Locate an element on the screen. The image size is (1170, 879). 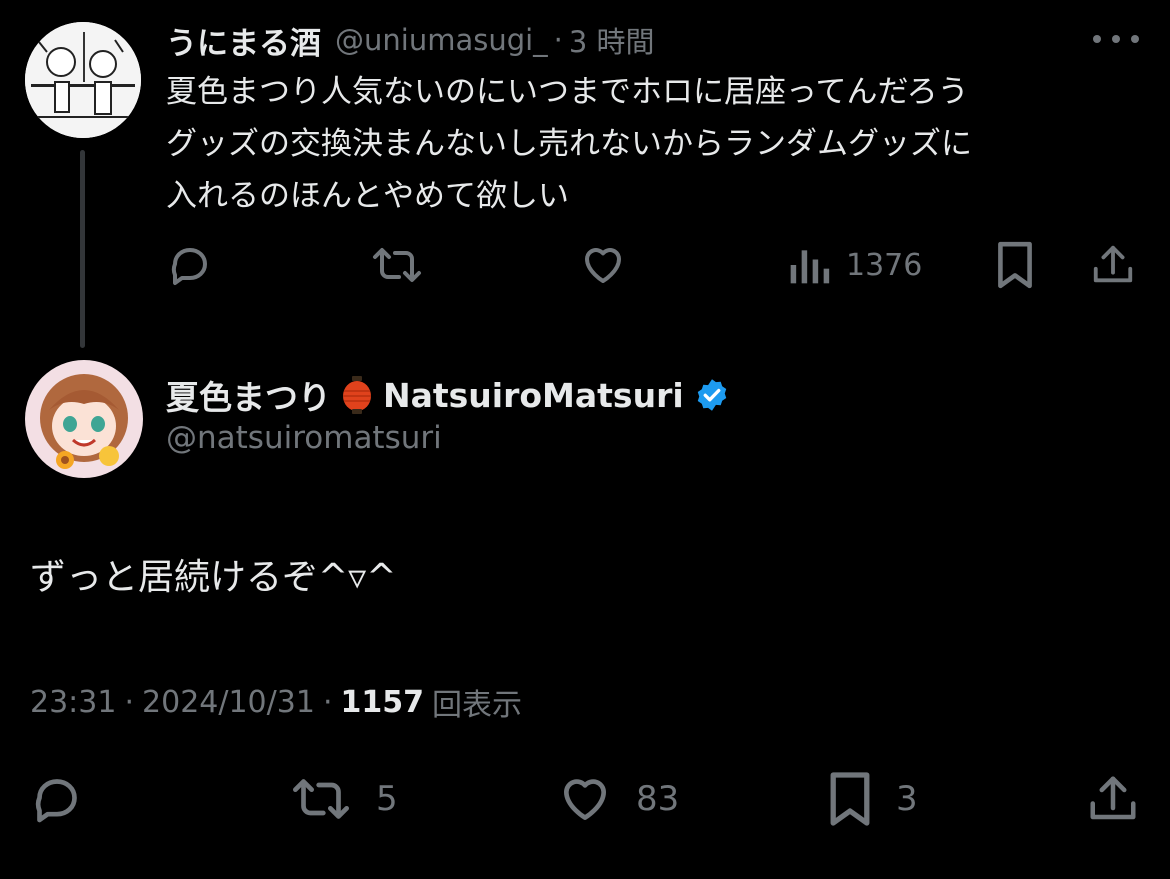
views-count: 1157 is located at coordinates (382, 702).